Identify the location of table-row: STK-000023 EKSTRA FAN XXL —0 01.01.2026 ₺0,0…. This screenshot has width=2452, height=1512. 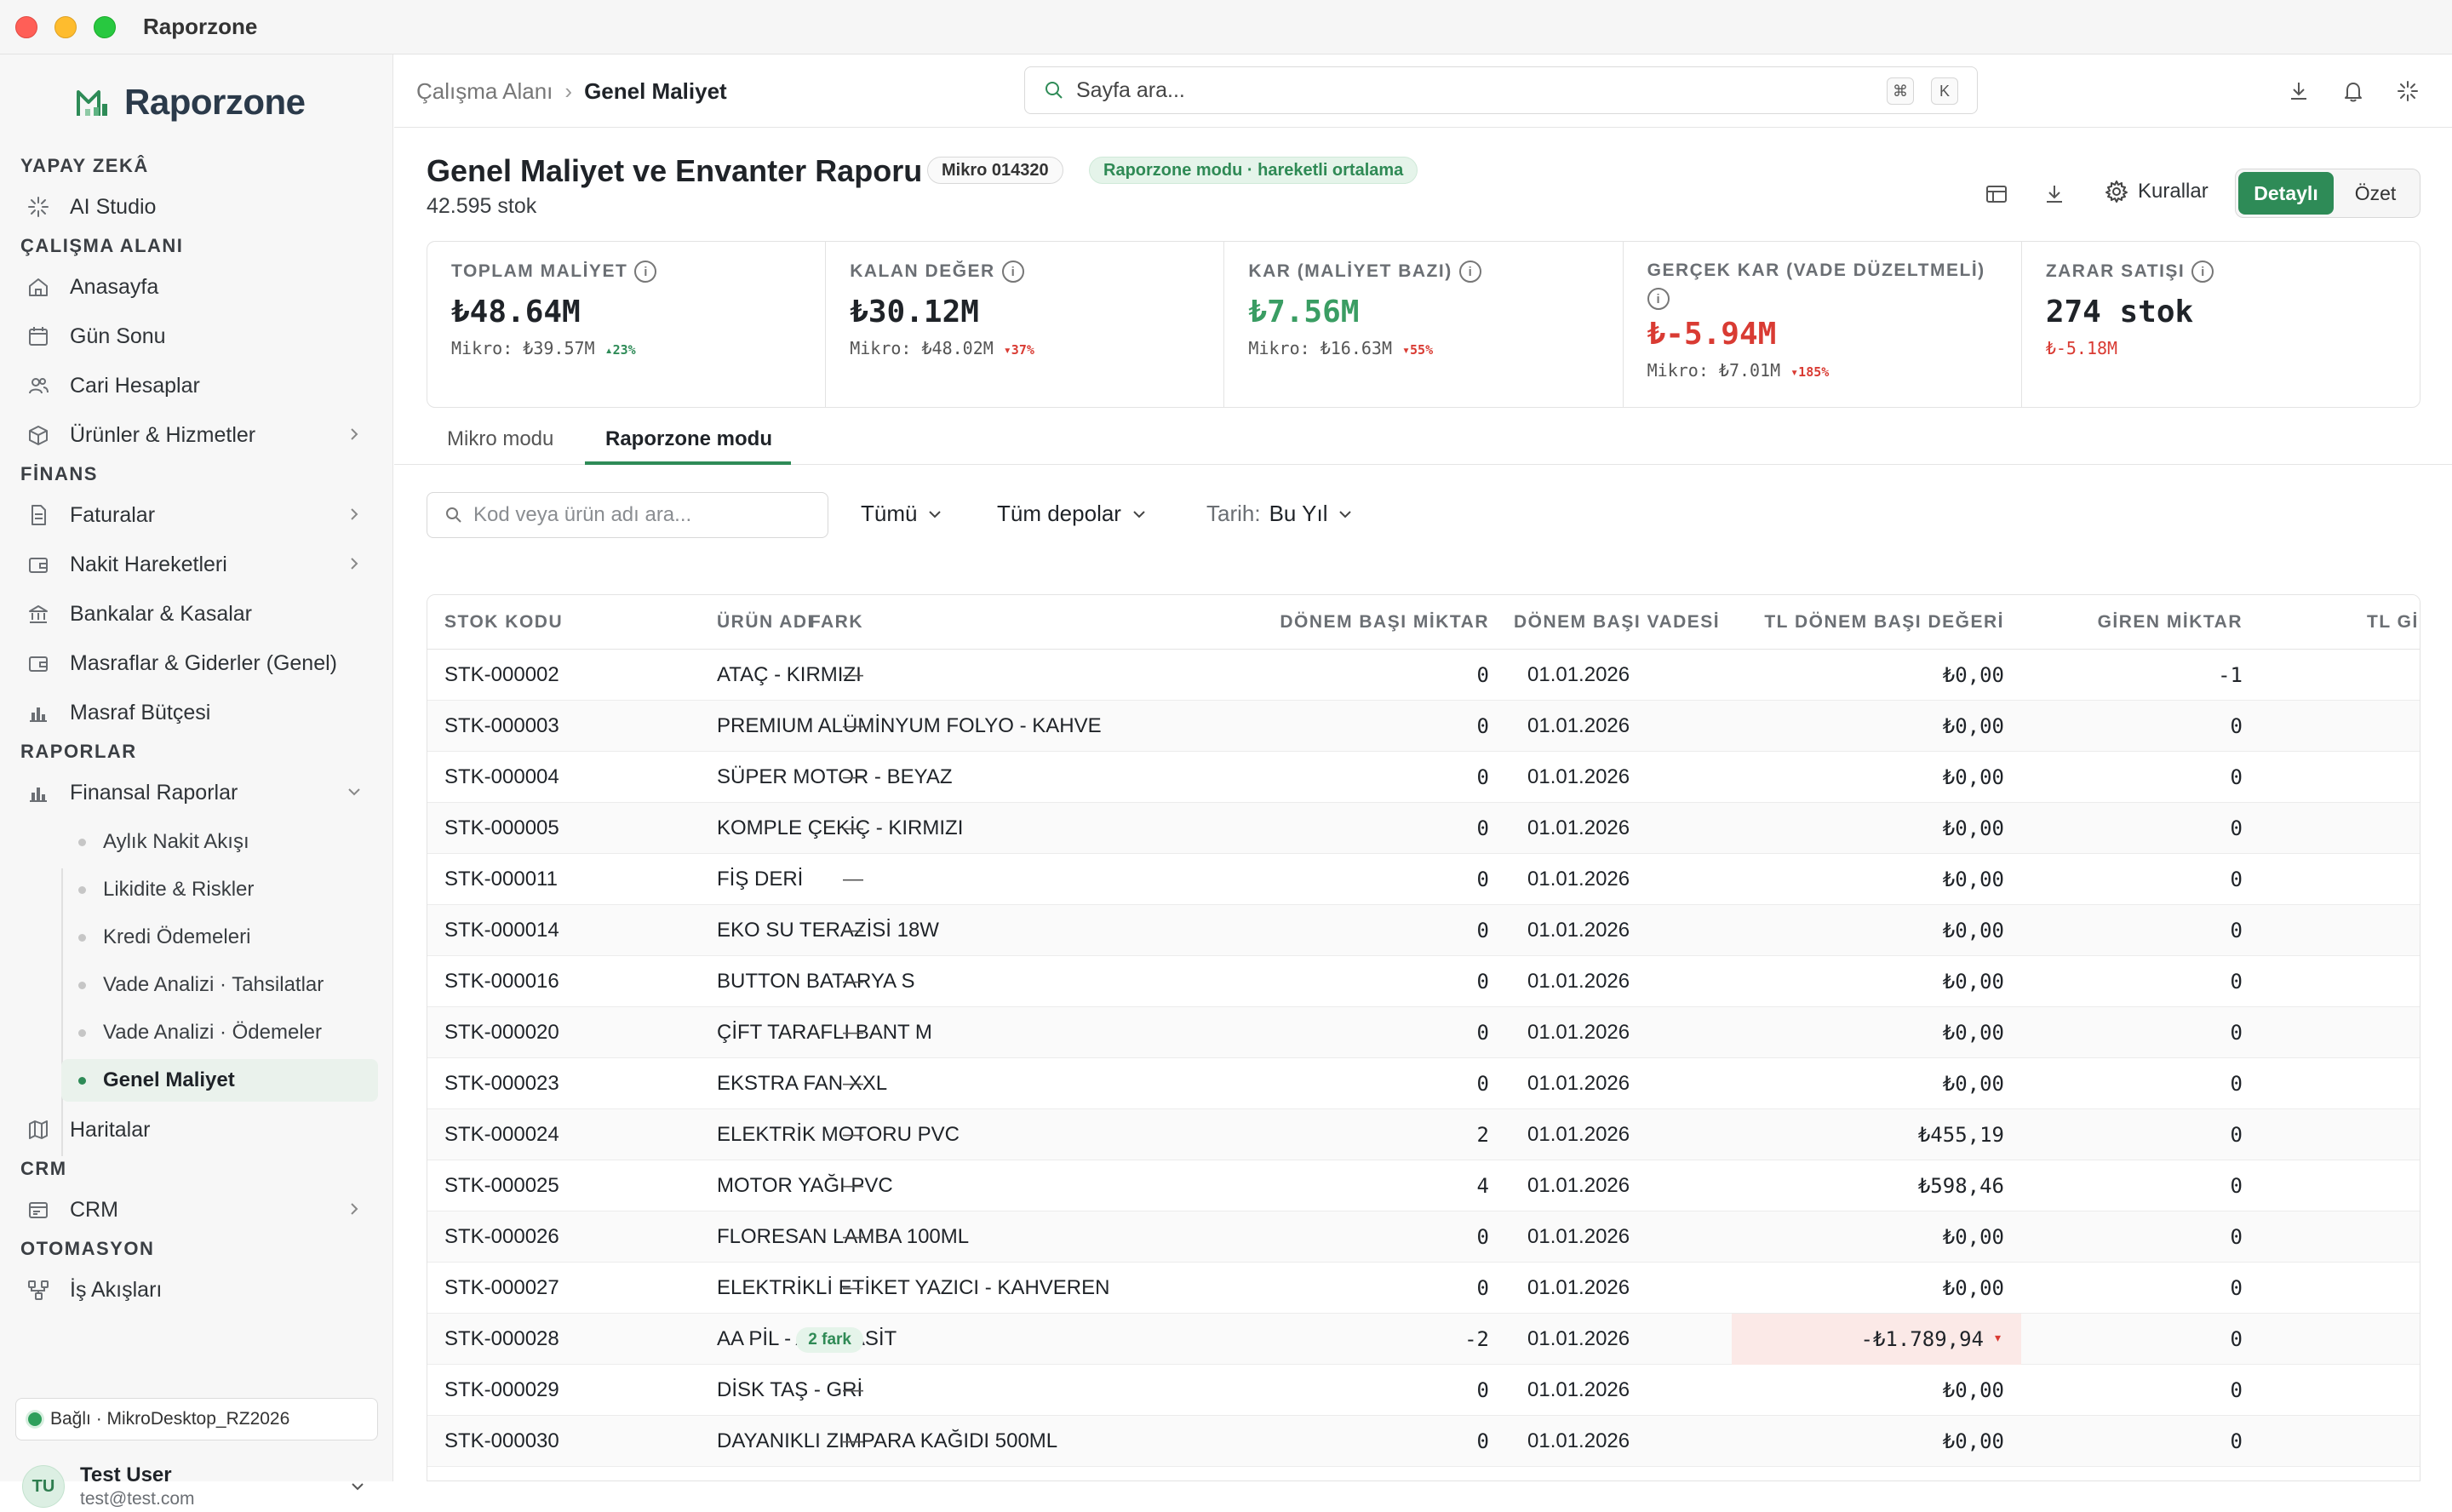
(1423, 1083).